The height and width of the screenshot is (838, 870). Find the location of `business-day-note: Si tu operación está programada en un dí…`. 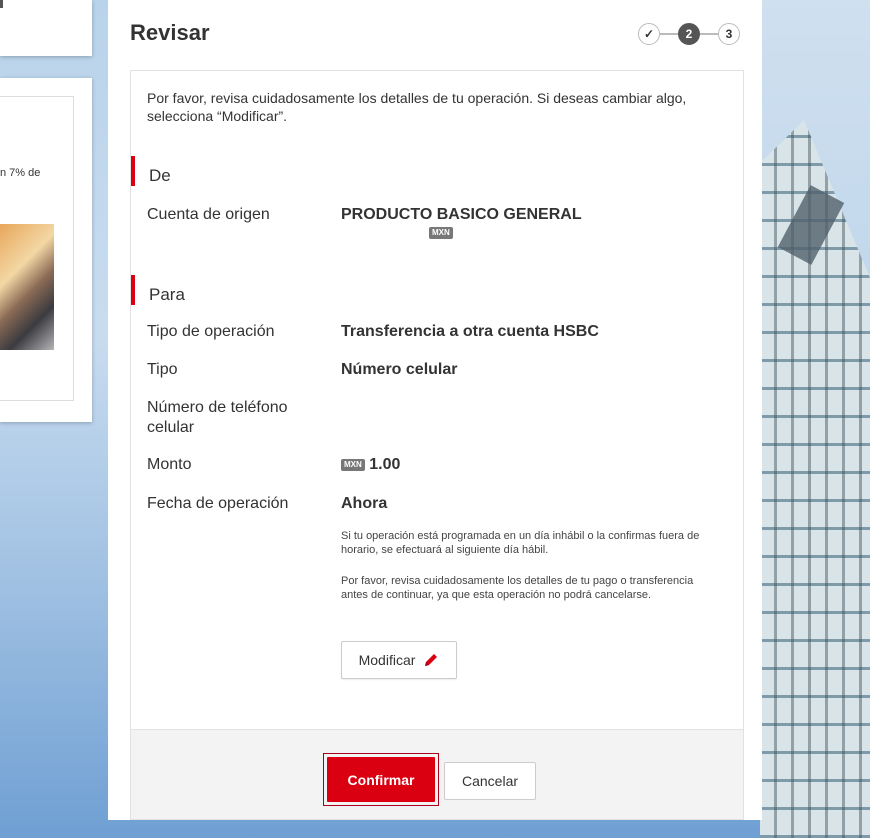

business-day-note: Si tu operación está programada en un dí… is located at coordinates (520, 543).